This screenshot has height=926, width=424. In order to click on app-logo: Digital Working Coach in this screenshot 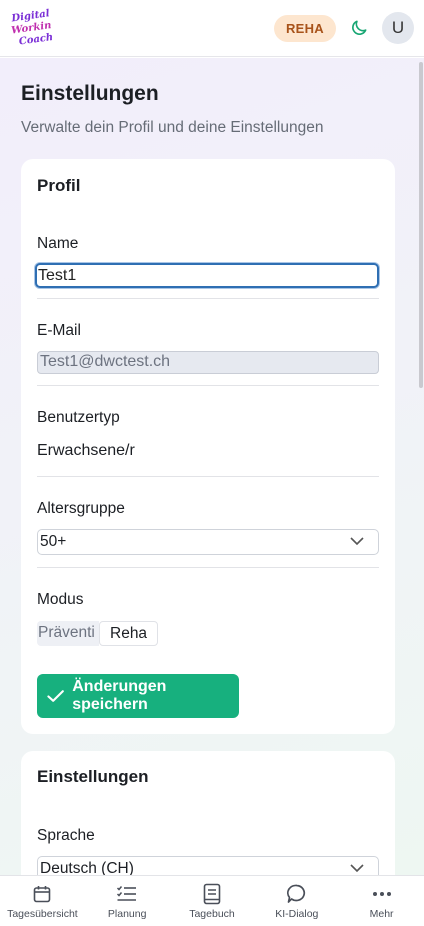, I will do `click(34, 28)`.